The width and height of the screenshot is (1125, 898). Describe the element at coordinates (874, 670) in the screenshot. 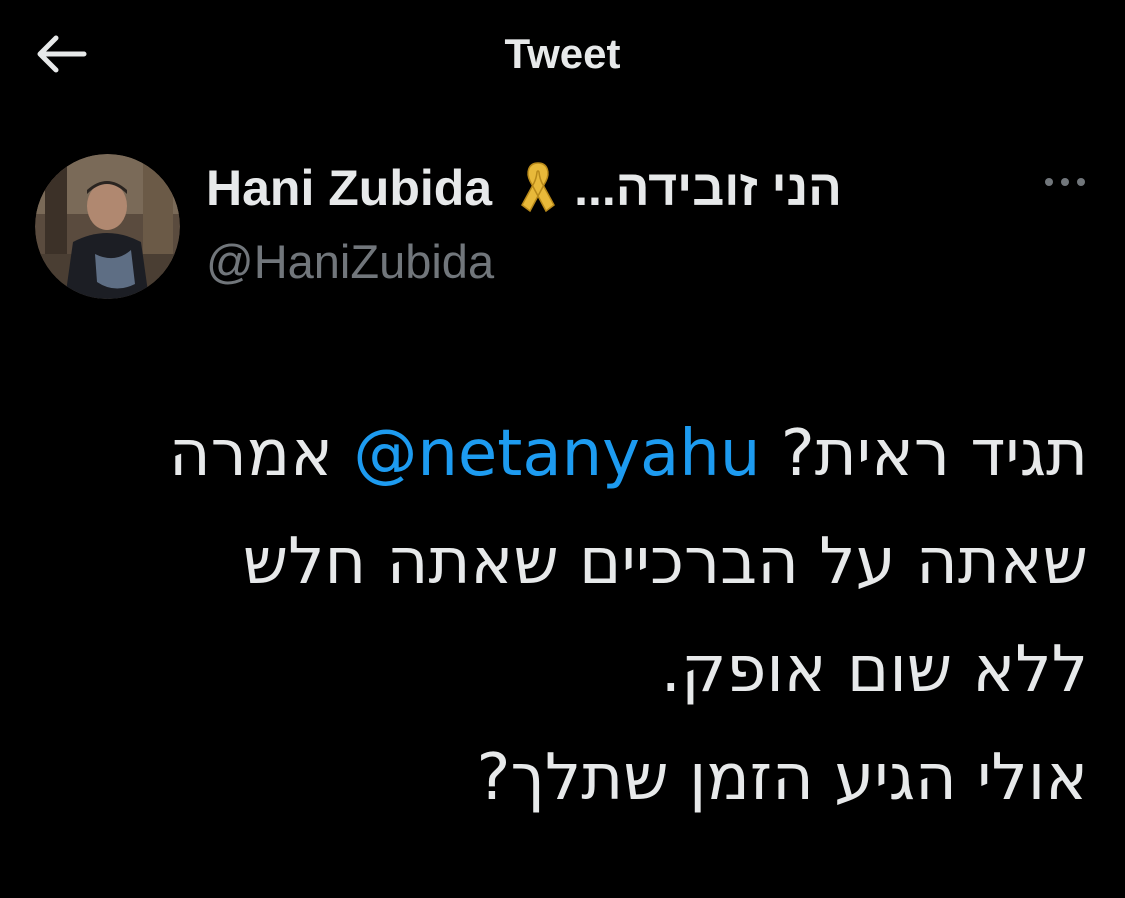

I see `tweet-line-3: ללא שום אופק.` at that location.